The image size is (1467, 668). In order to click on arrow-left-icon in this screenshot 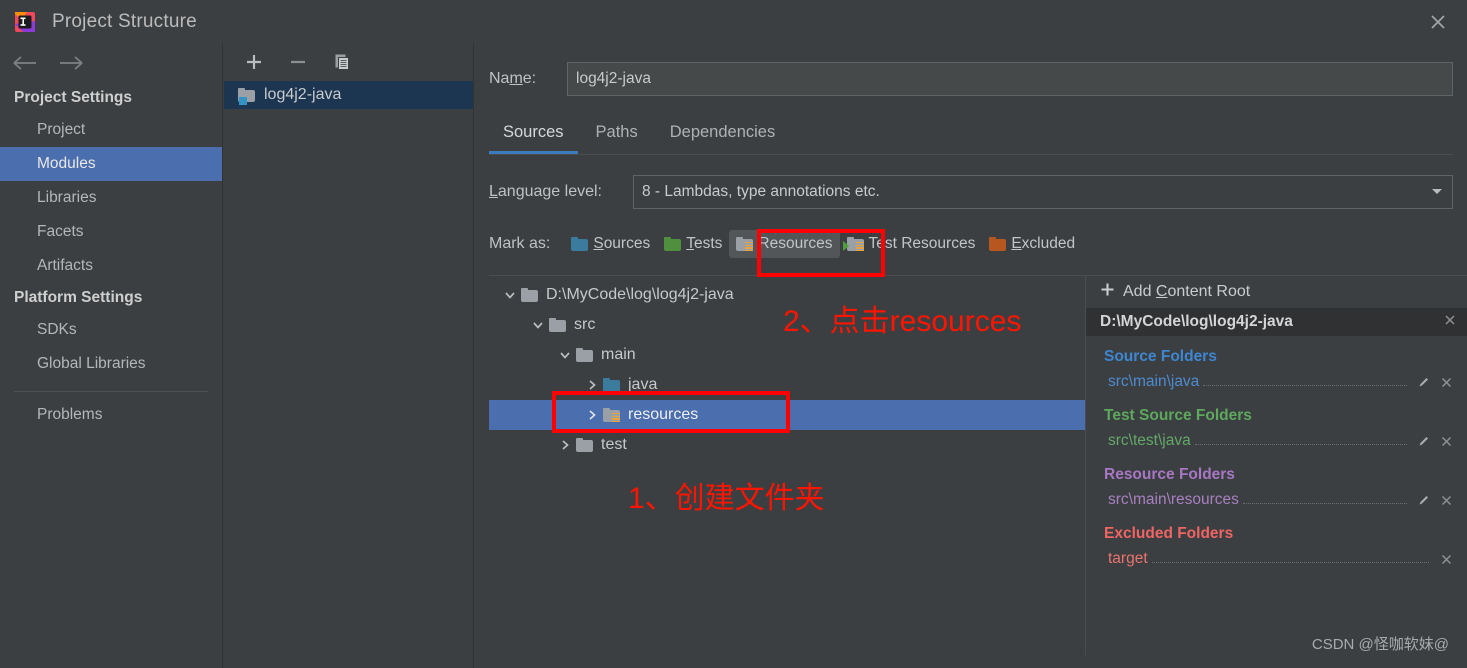, I will do `click(25, 63)`.